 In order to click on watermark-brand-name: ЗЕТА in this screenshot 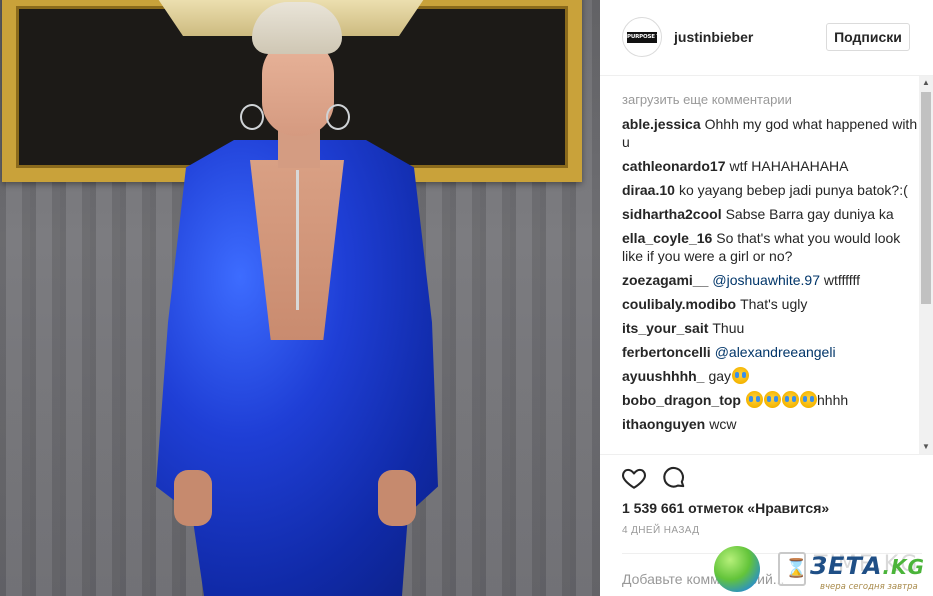, I will do `click(846, 566)`.